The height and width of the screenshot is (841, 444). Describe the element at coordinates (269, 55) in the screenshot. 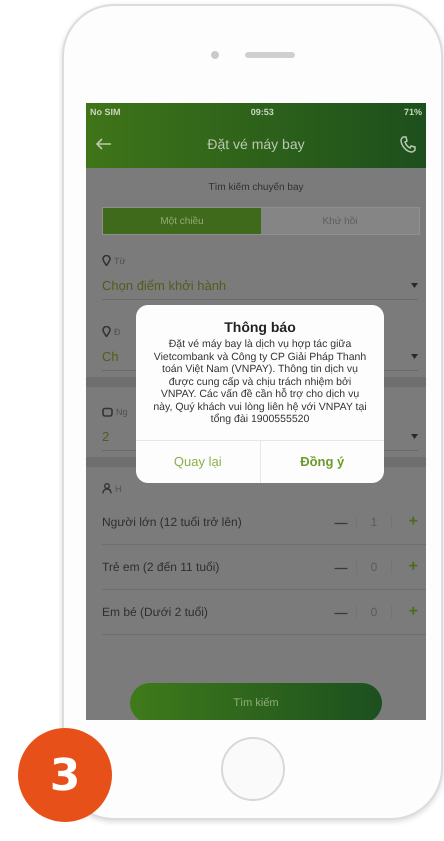

I see `speaker-grille` at that location.